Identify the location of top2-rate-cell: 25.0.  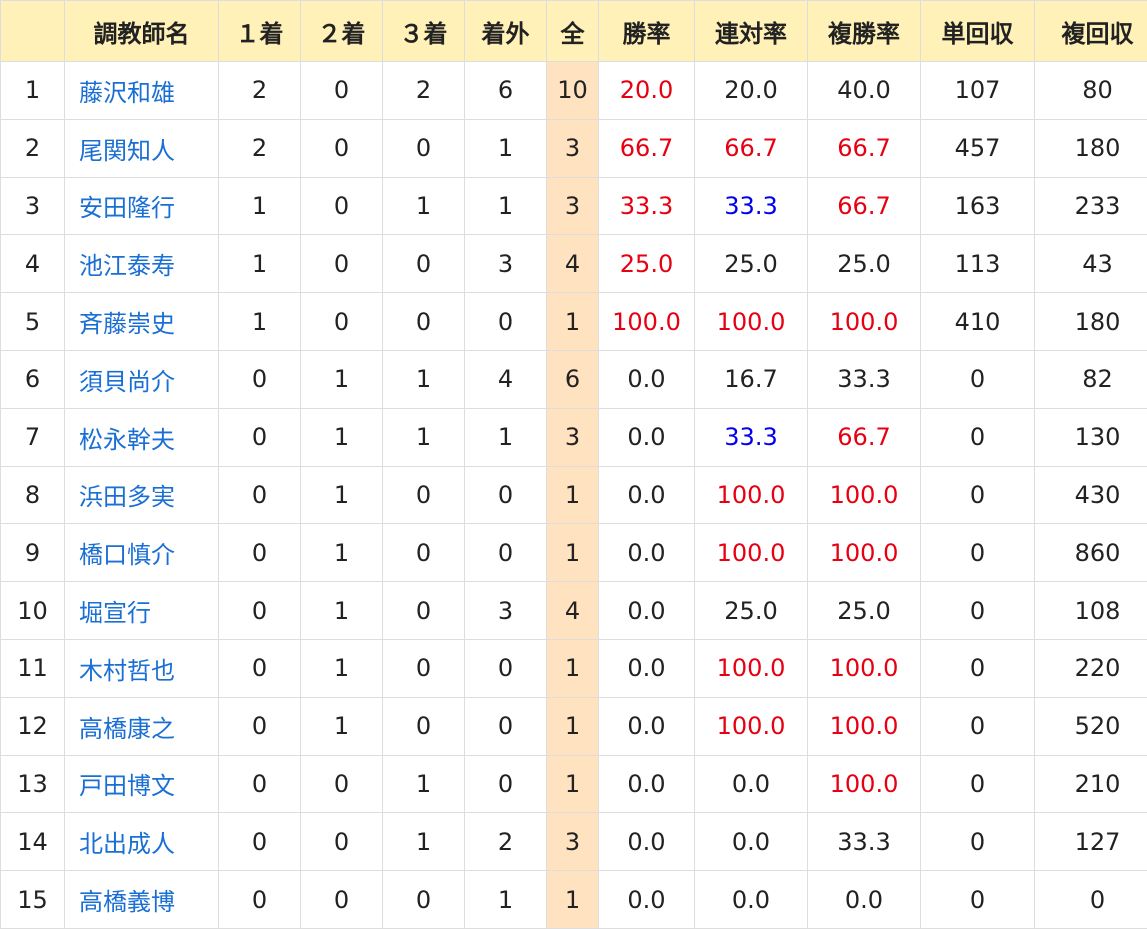
(751, 264).